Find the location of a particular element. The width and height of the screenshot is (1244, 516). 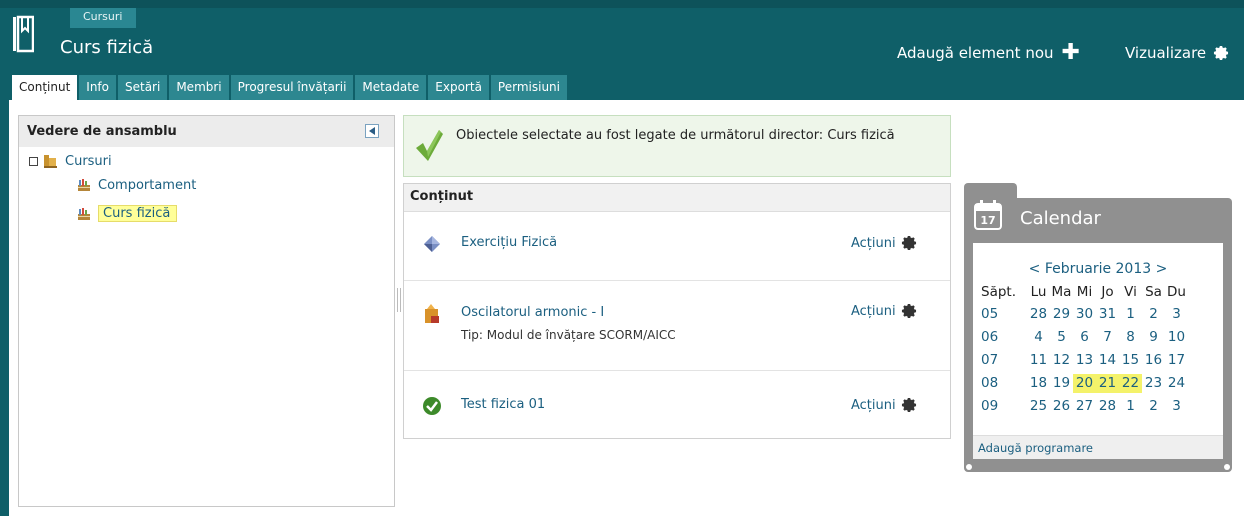

item-title-link: Test fizica 01 is located at coordinates (503, 404).